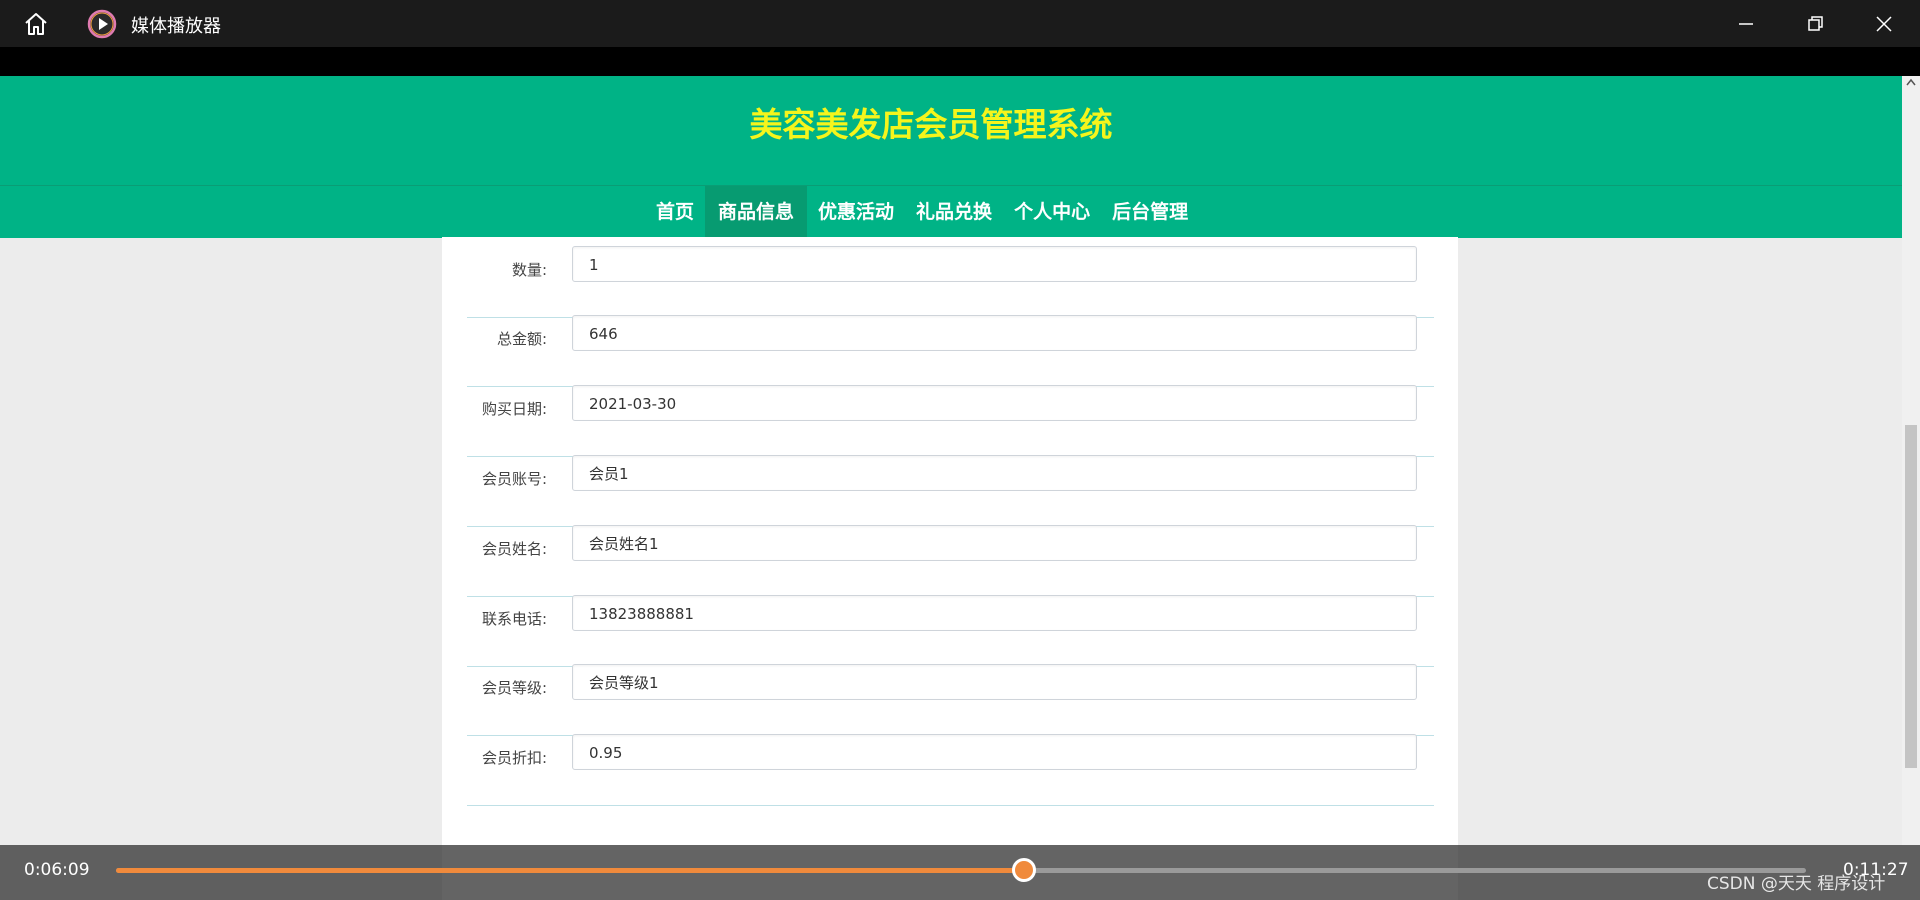 The width and height of the screenshot is (1920, 900). I want to click on close-icon, so click(1884, 24).